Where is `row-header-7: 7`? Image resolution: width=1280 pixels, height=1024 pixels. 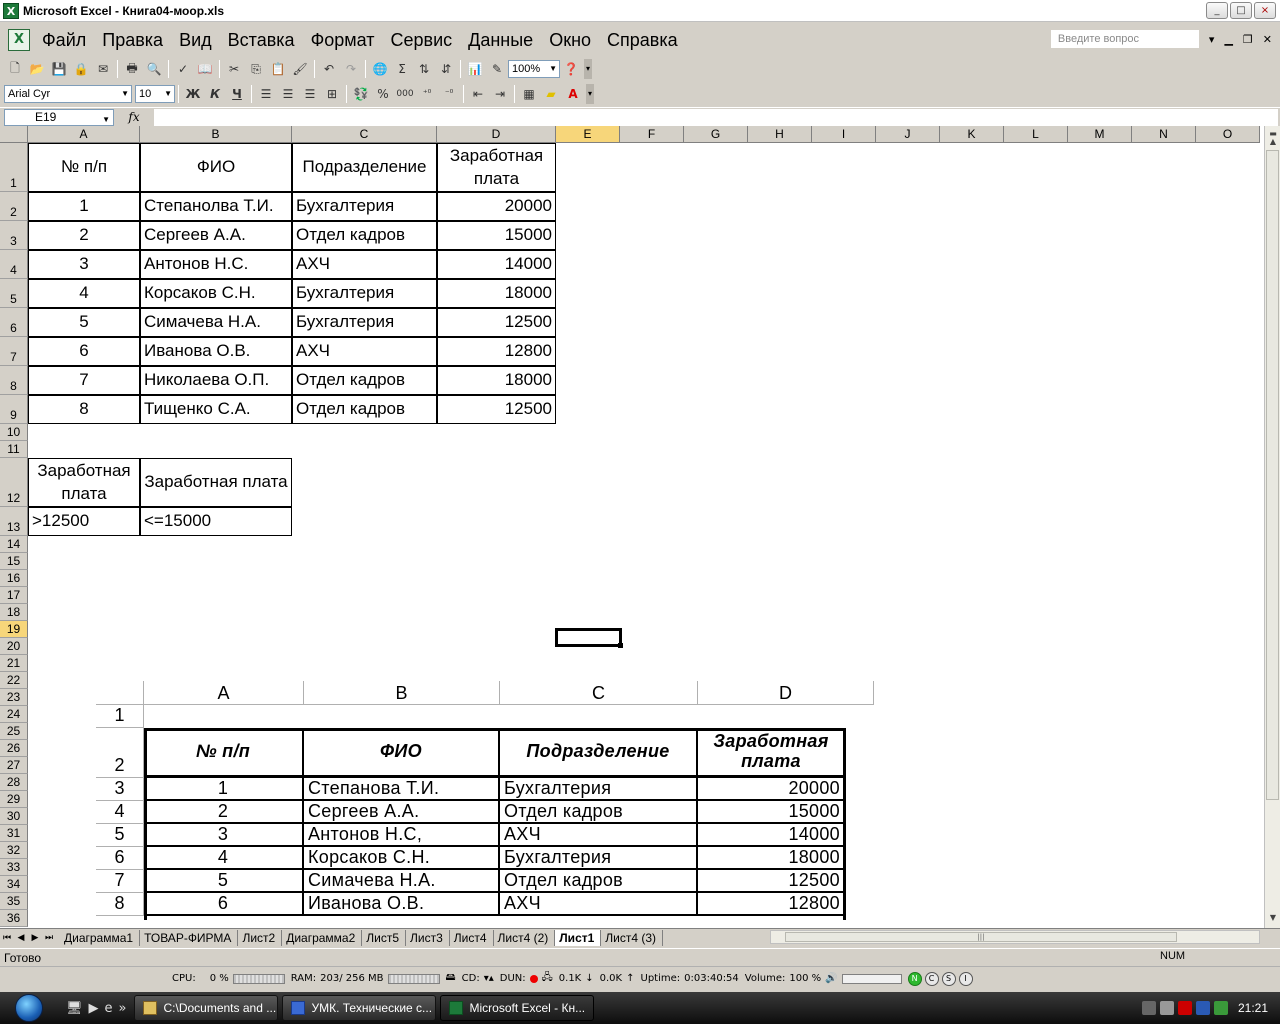 row-header-7: 7 is located at coordinates (14, 351).